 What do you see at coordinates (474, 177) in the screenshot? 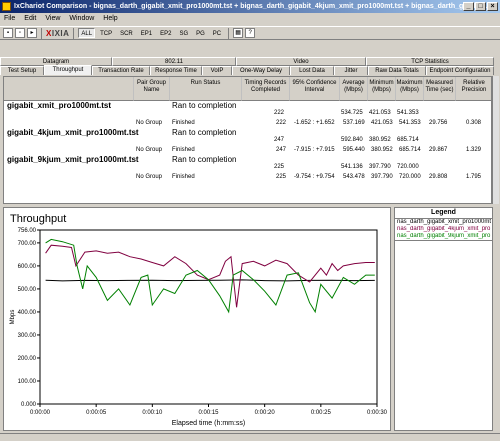
I see `relative-precision: 1.795` at bounding box center [474, 177].